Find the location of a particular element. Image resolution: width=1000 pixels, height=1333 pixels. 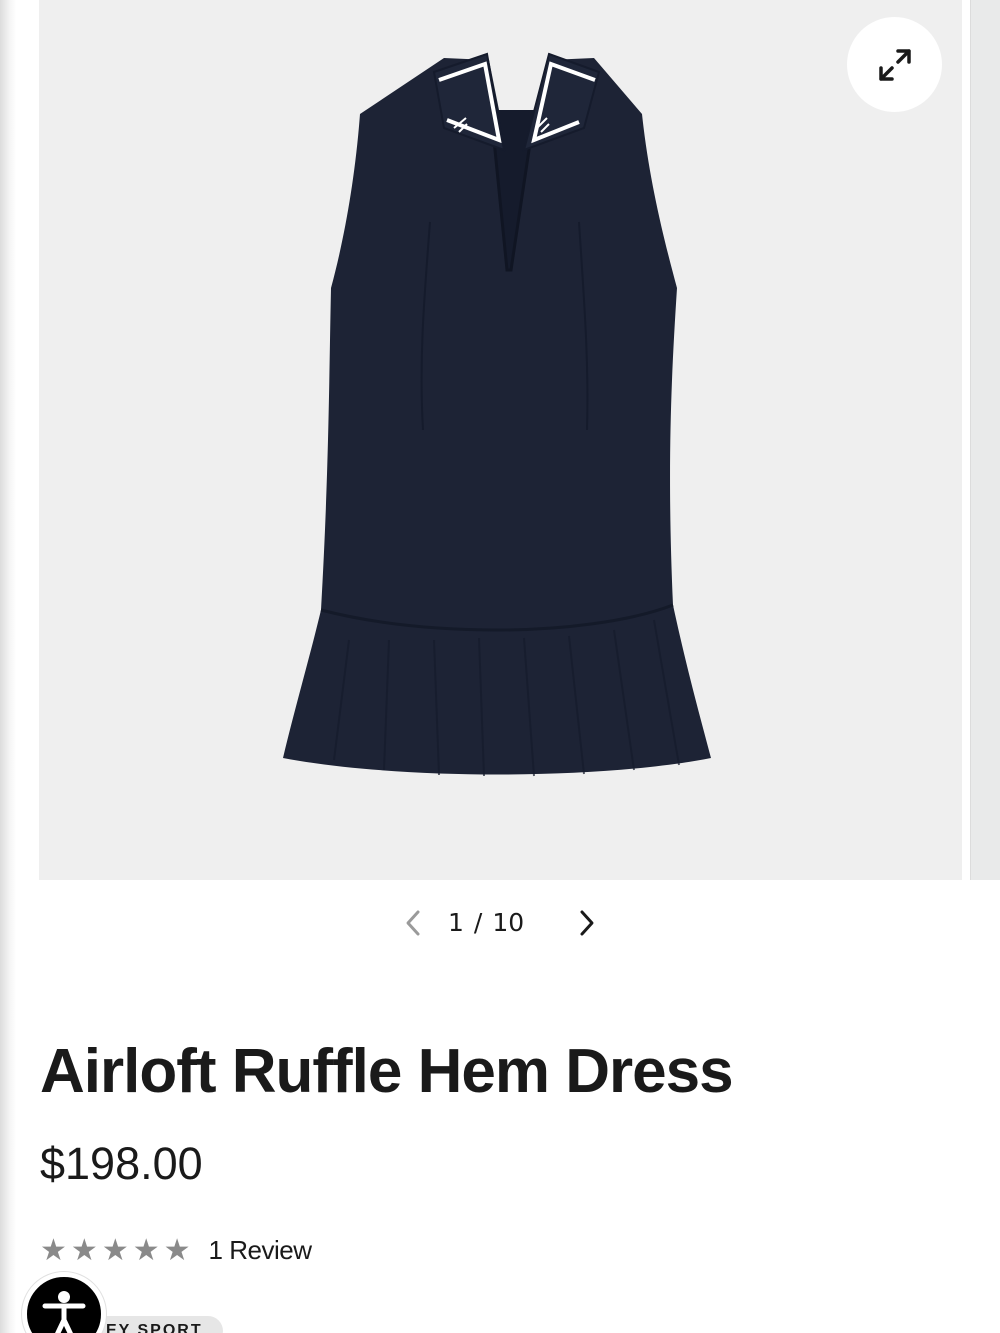

accessibility-person-icon is located at coordinates (64, 1312).